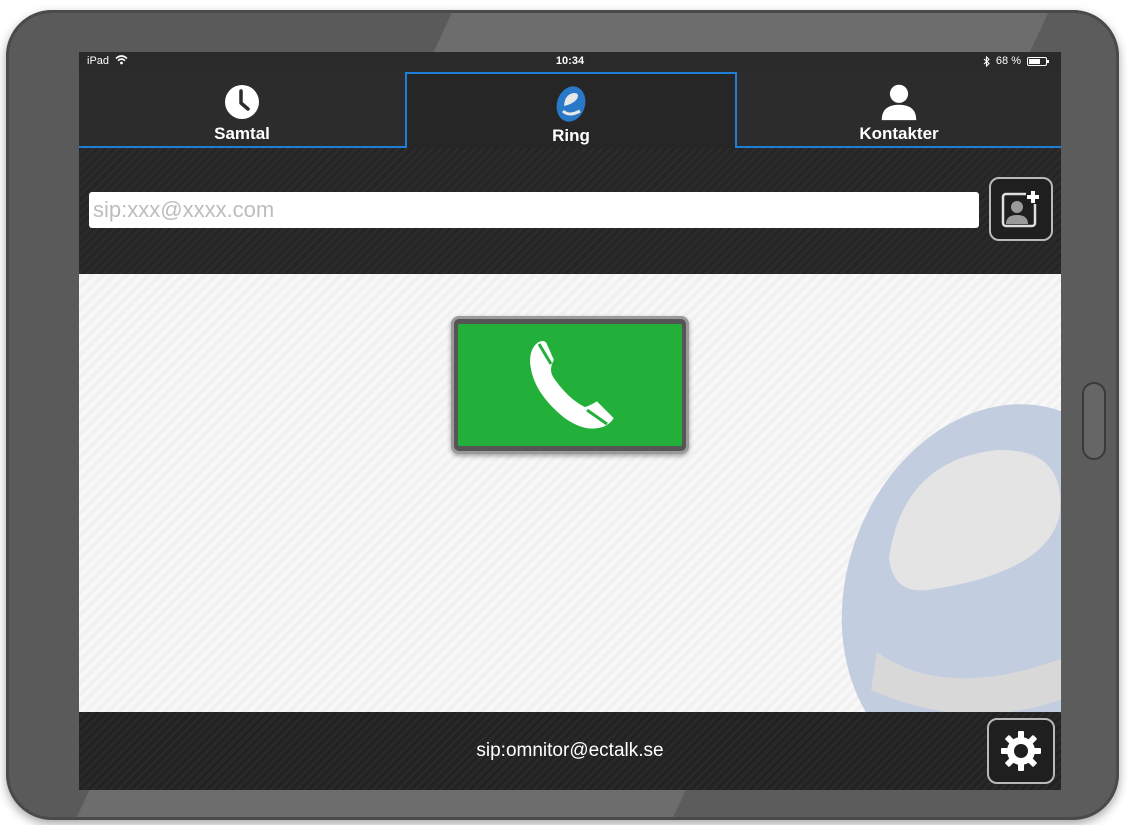  I want to click on battery-percent: 68 %, so click(1008, 61).